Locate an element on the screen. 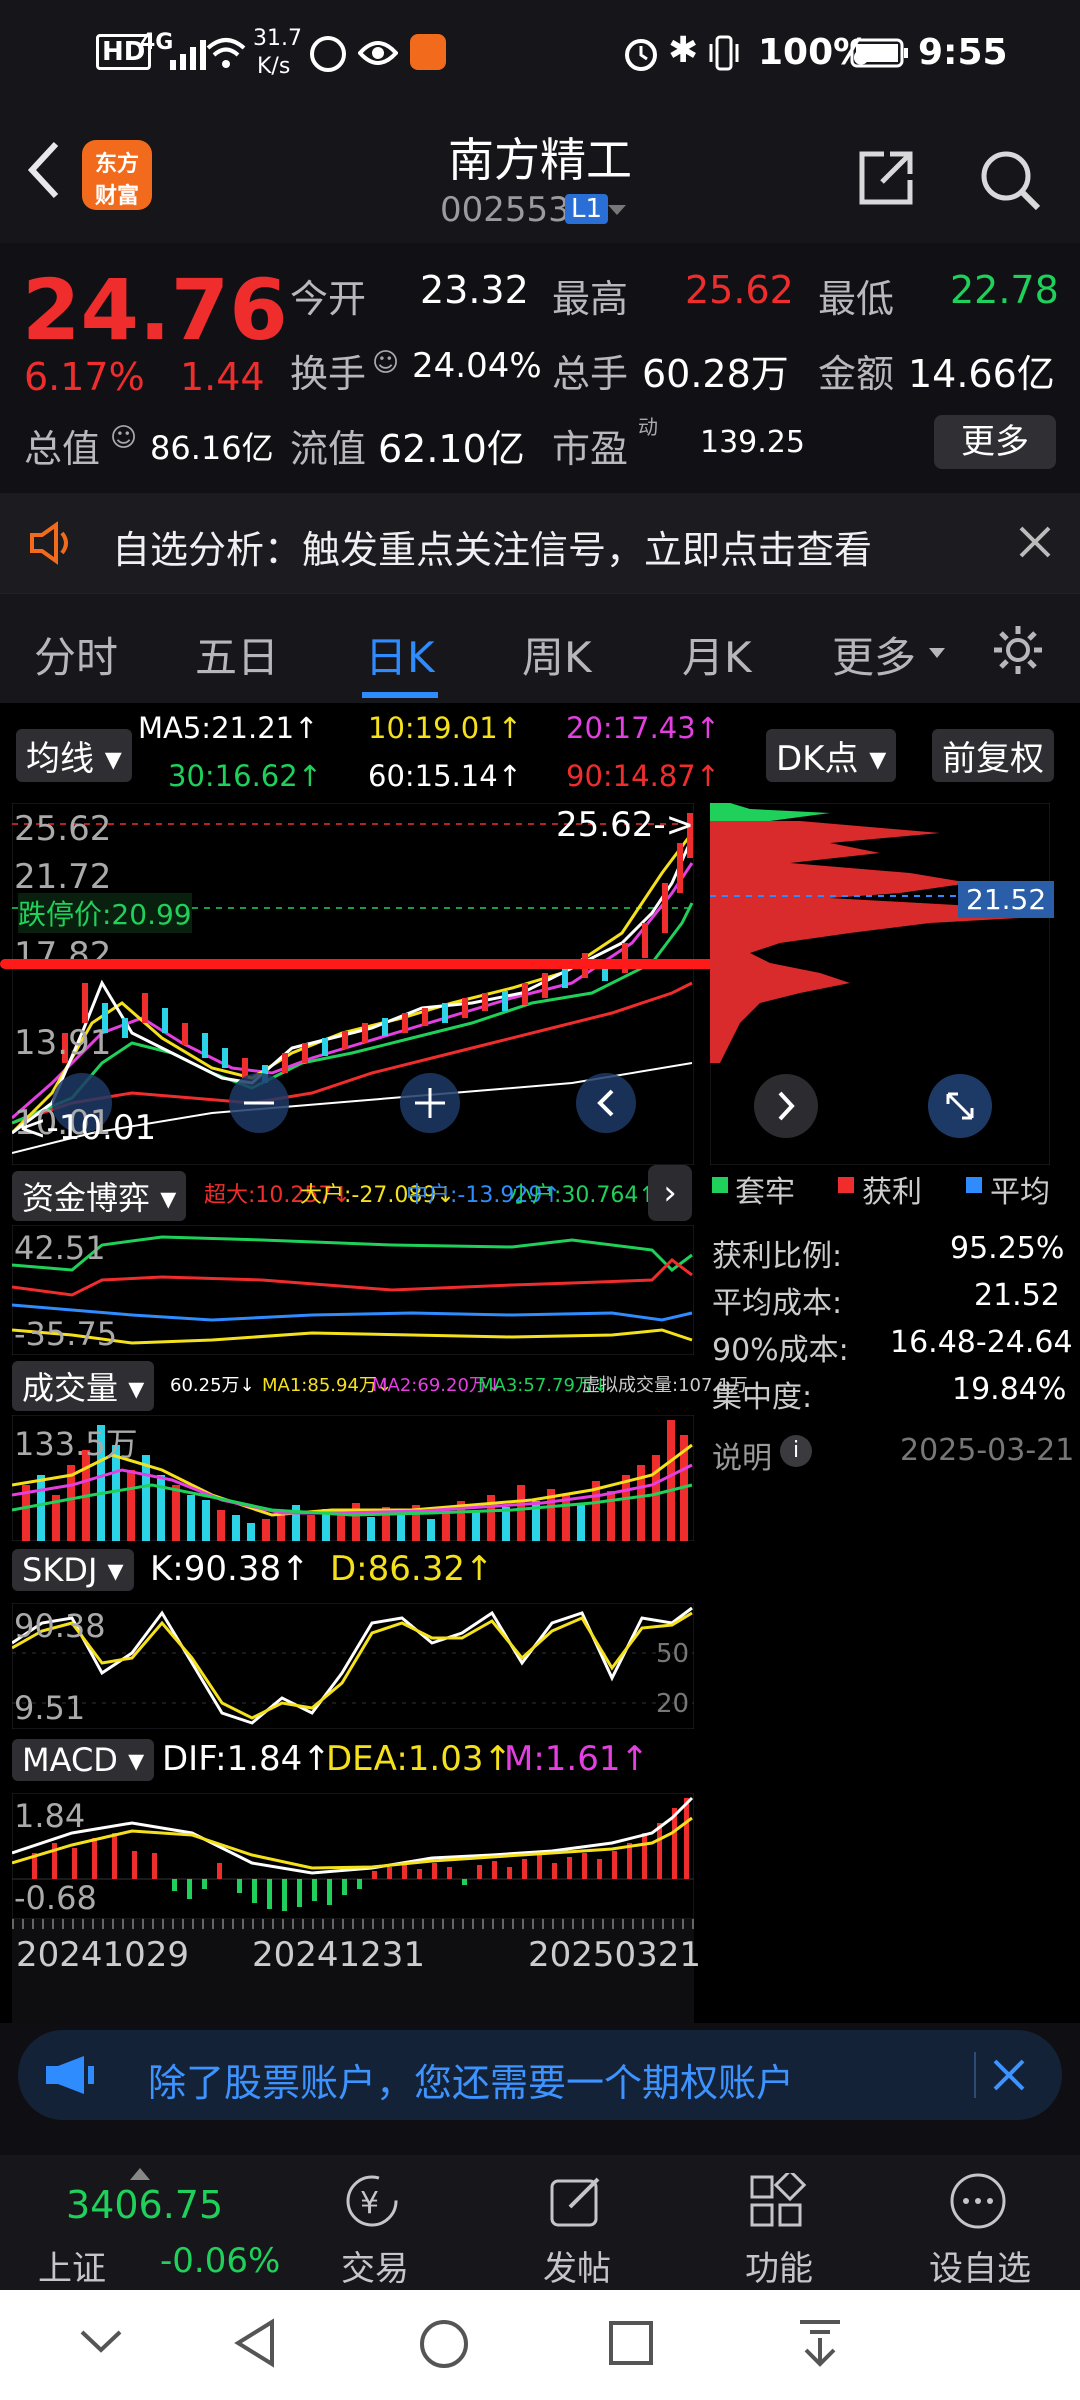  trade-icon: ¥ is located at coordinates (374, 2203).